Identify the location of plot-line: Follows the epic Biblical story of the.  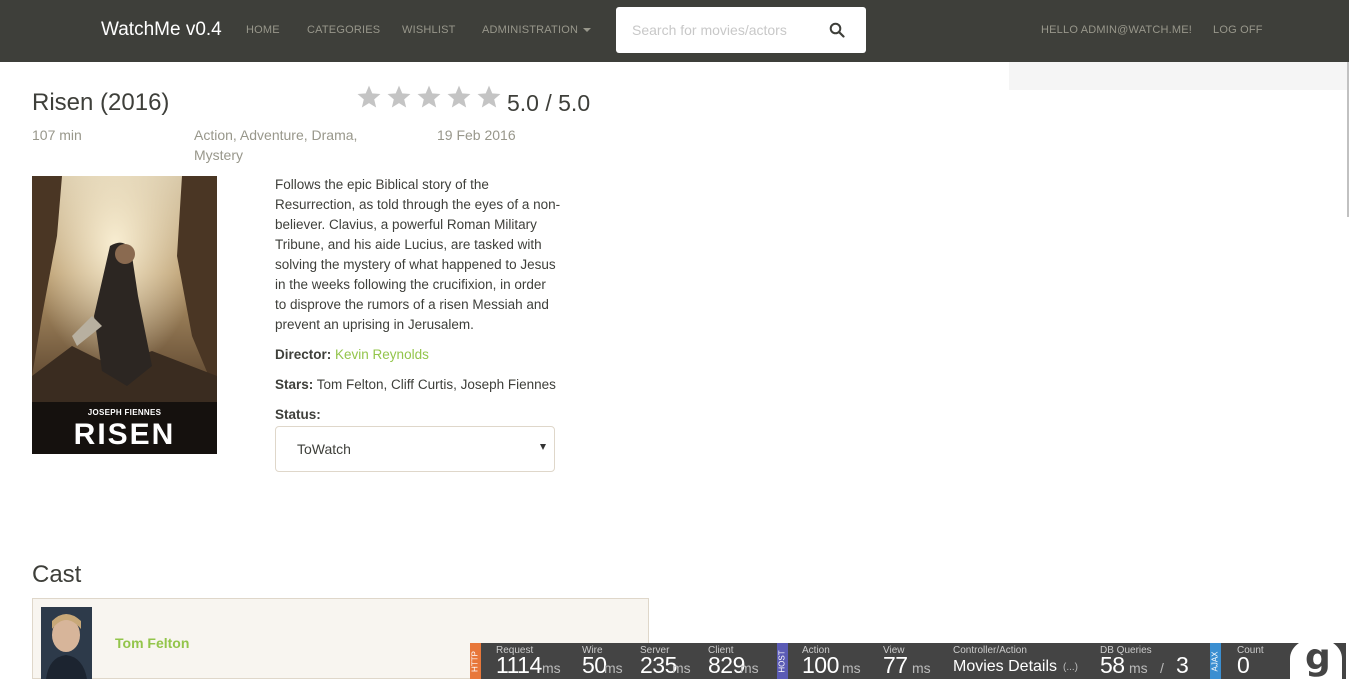
(382, 184).